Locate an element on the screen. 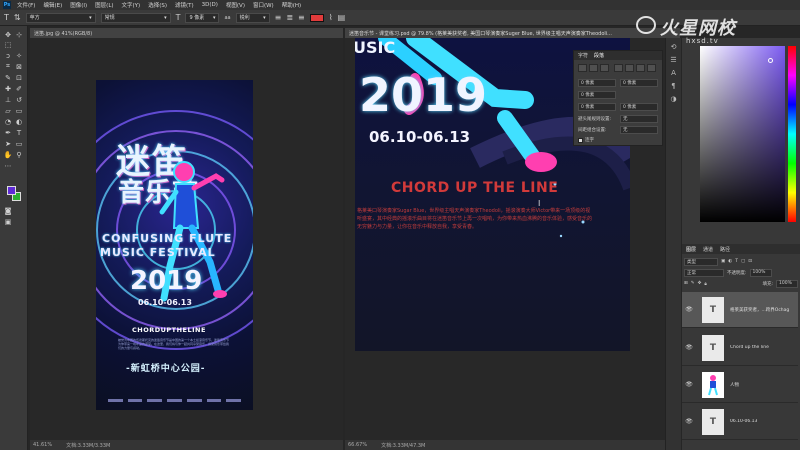  healing-brush-icon: ✚ is located at coordinates (8, 88).